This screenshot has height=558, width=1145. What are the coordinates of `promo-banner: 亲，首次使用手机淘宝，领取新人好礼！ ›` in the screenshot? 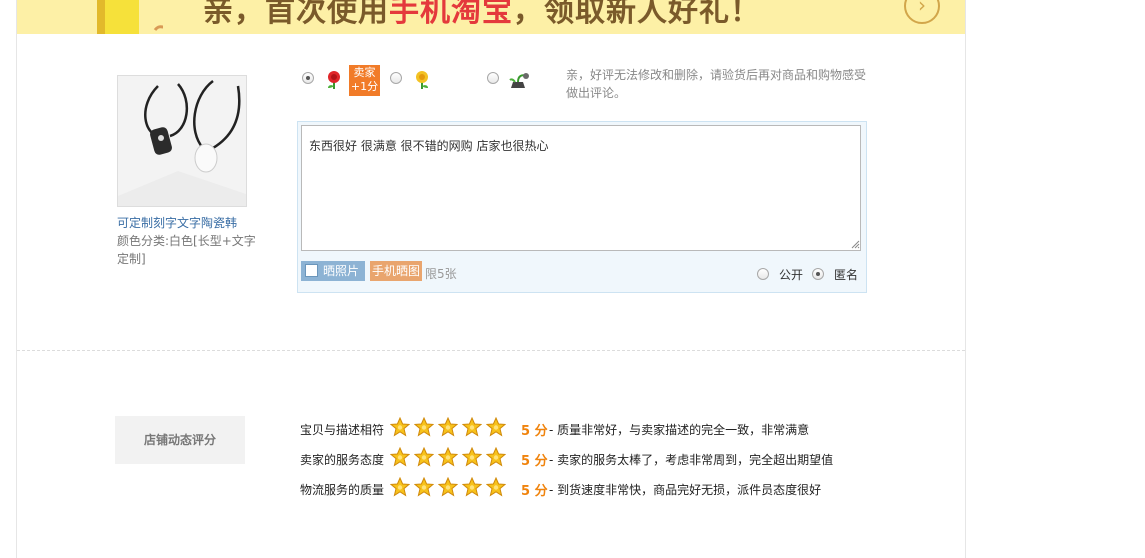 It's located at (491, 17).